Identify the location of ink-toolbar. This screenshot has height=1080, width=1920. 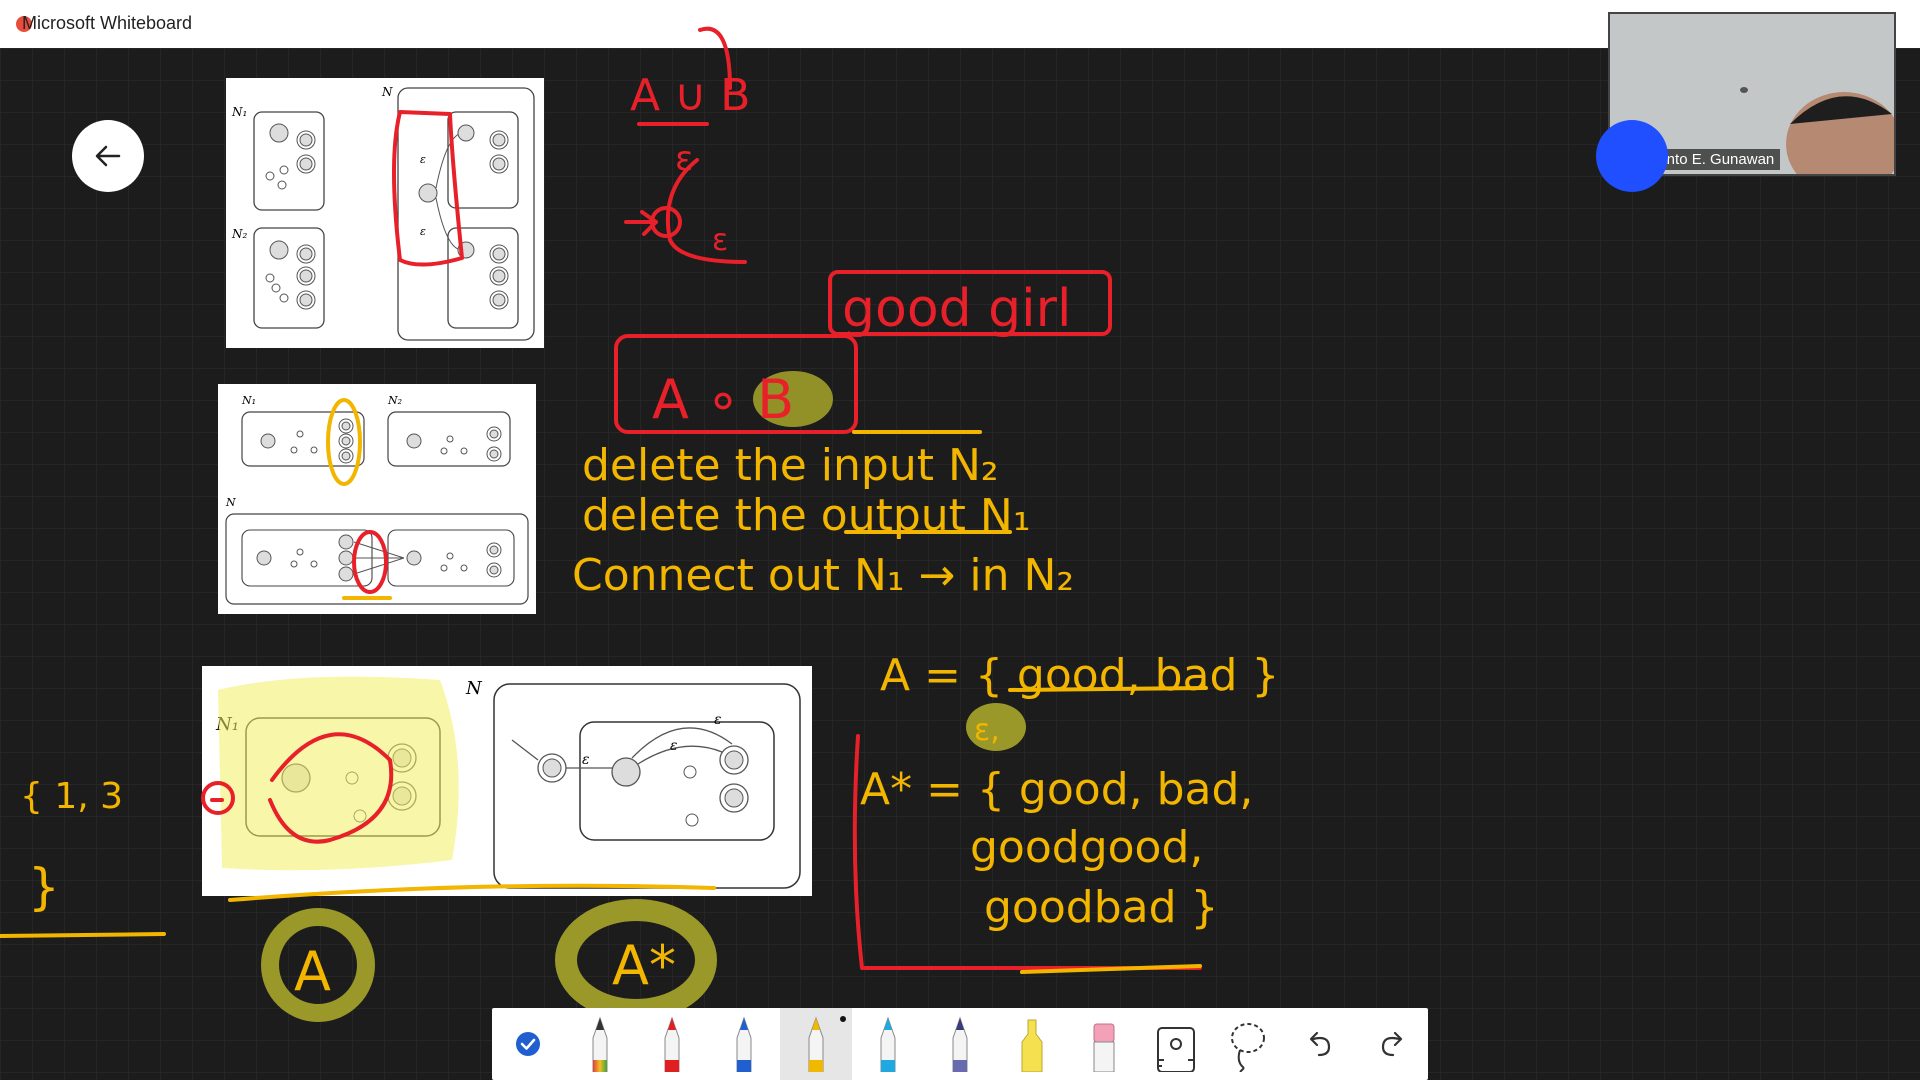
(960, 1044).